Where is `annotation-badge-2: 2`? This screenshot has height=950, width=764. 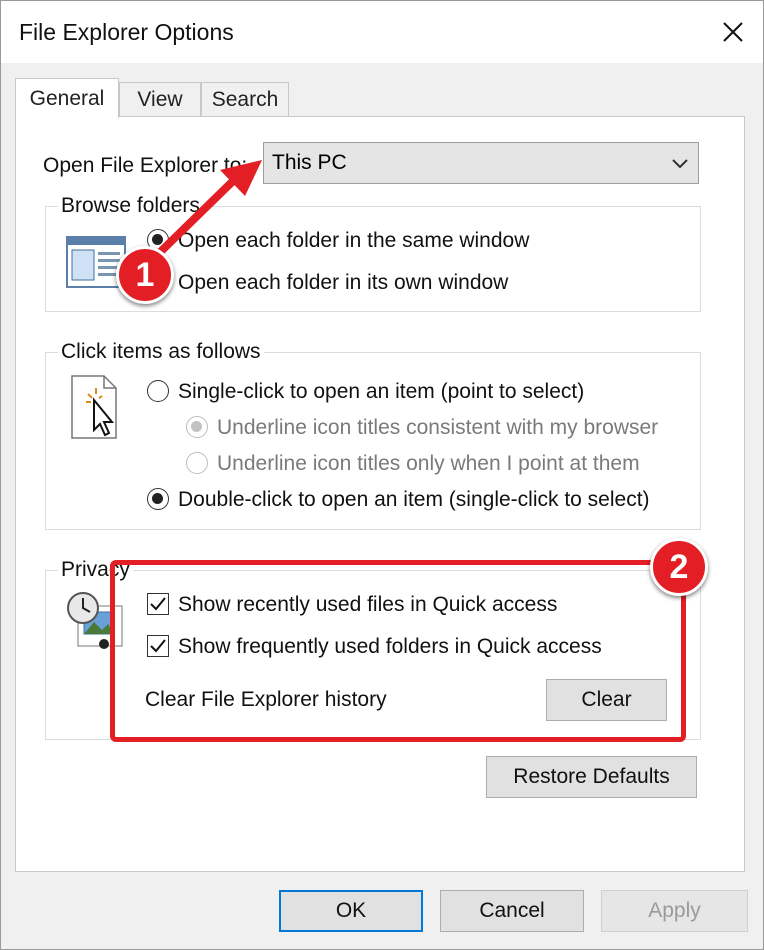
annotation-badge-2: 2 is located at coordinates (679, 567).